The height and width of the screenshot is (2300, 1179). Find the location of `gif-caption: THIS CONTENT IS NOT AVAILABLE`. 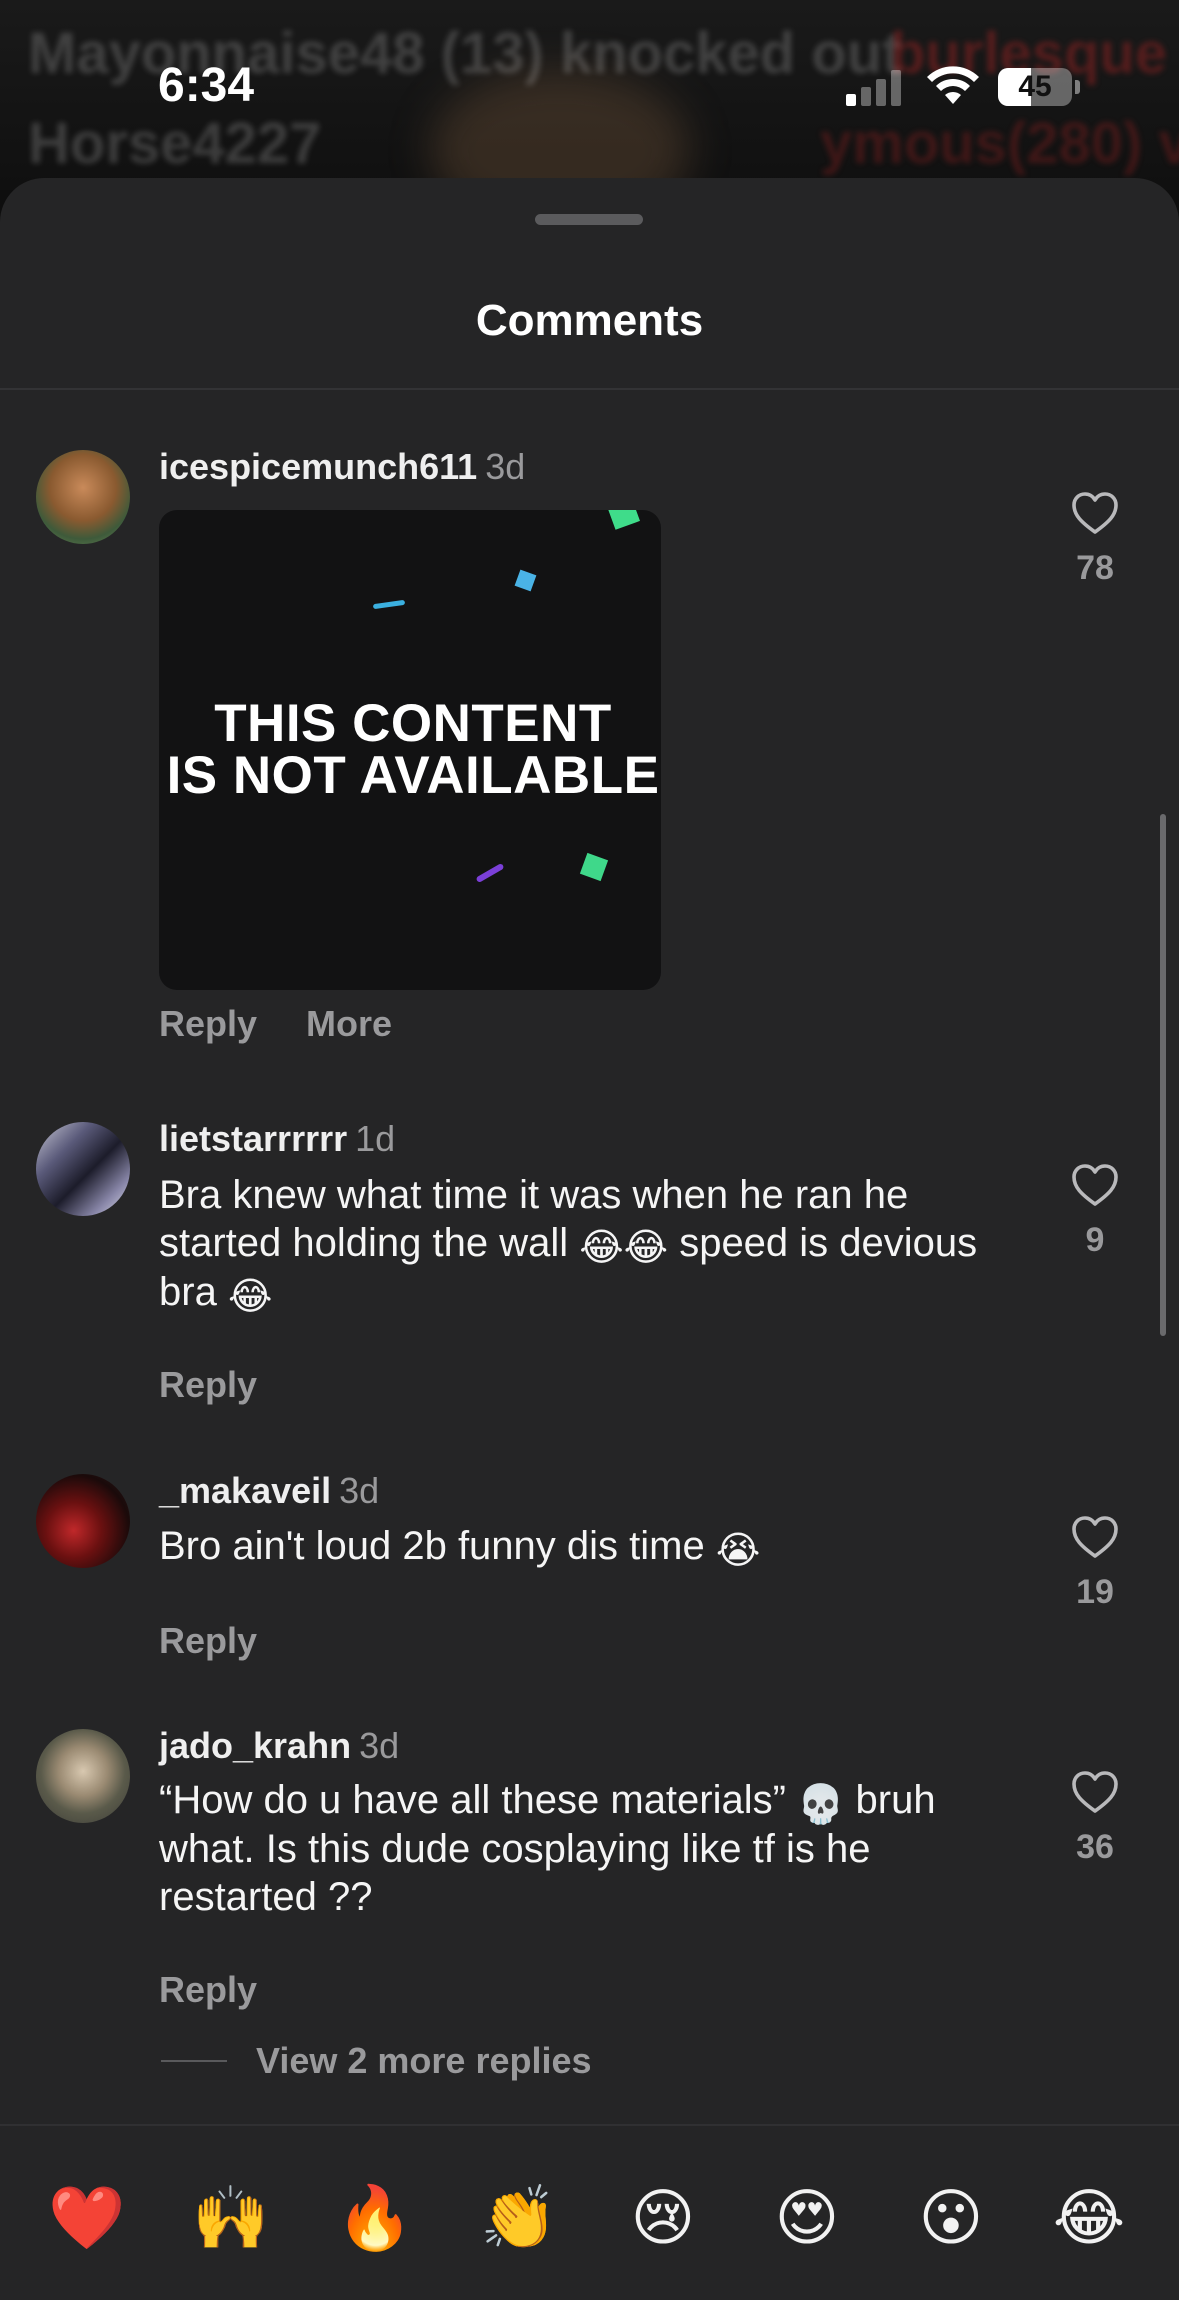

gif-caption: THIS CONTENT IS NOT AVAILABLE is located at coordinates (410, 749).